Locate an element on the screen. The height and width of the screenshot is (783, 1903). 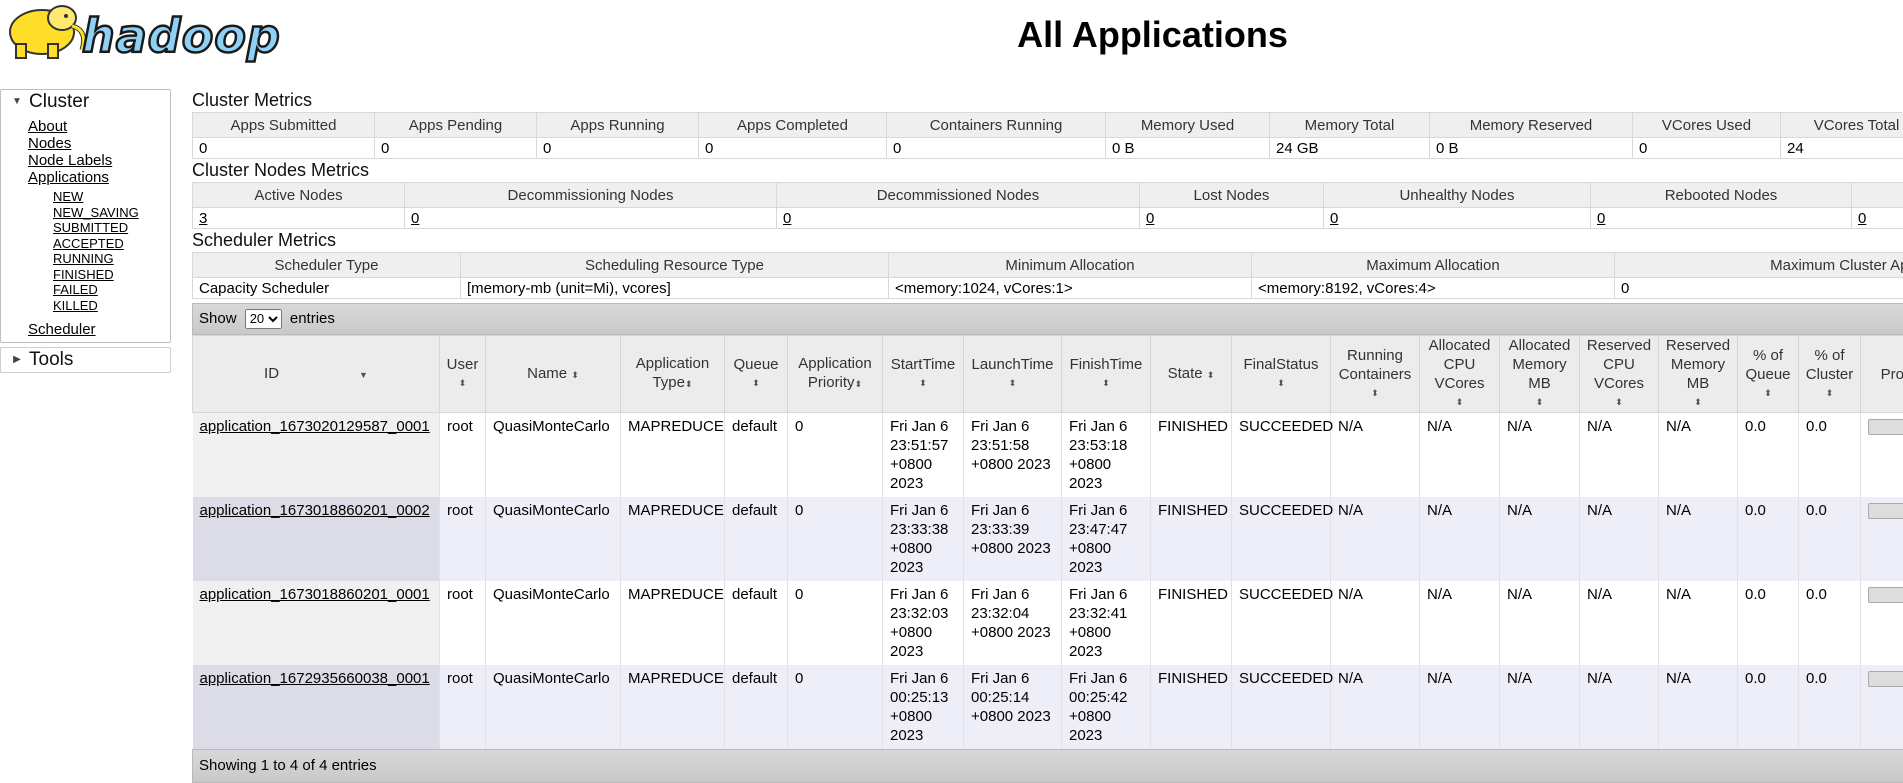
cell-alloc-vcores: N/A is located at coordinates (1460, 623).